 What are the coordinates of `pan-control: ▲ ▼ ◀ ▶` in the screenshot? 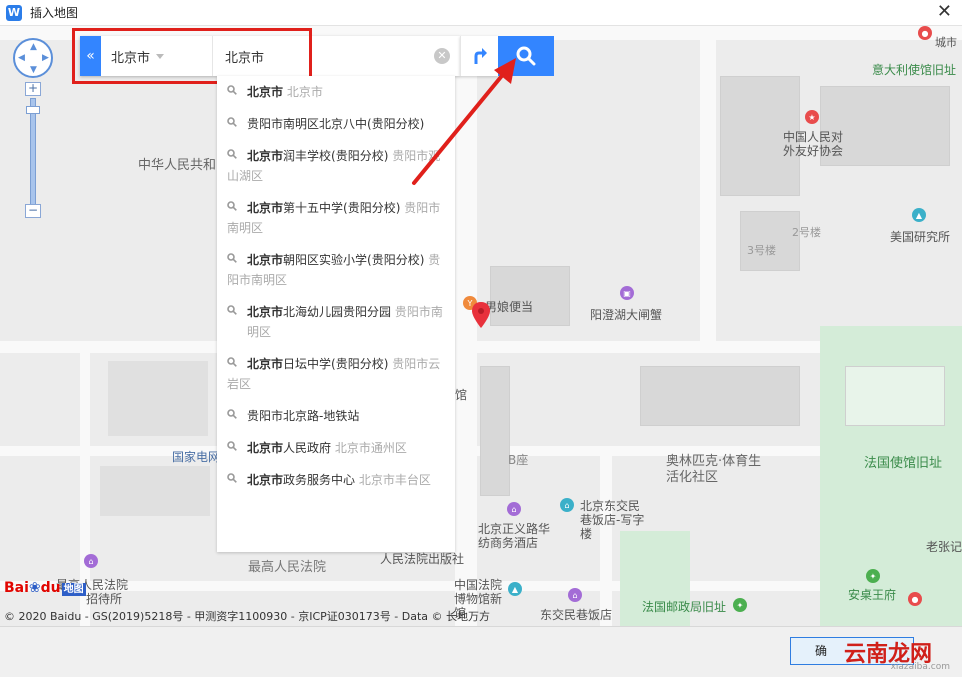 It's located at (33, 58).